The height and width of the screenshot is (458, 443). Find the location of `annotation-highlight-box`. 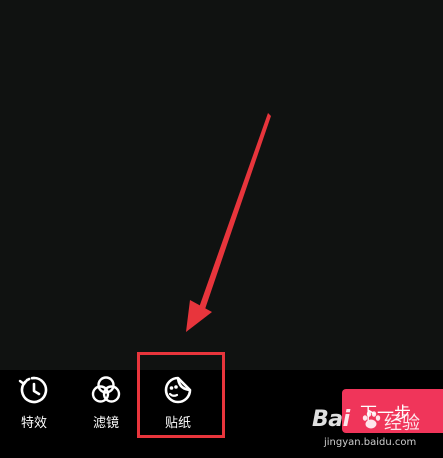

annotation-highlight-box is located at coordinates (181, 395).